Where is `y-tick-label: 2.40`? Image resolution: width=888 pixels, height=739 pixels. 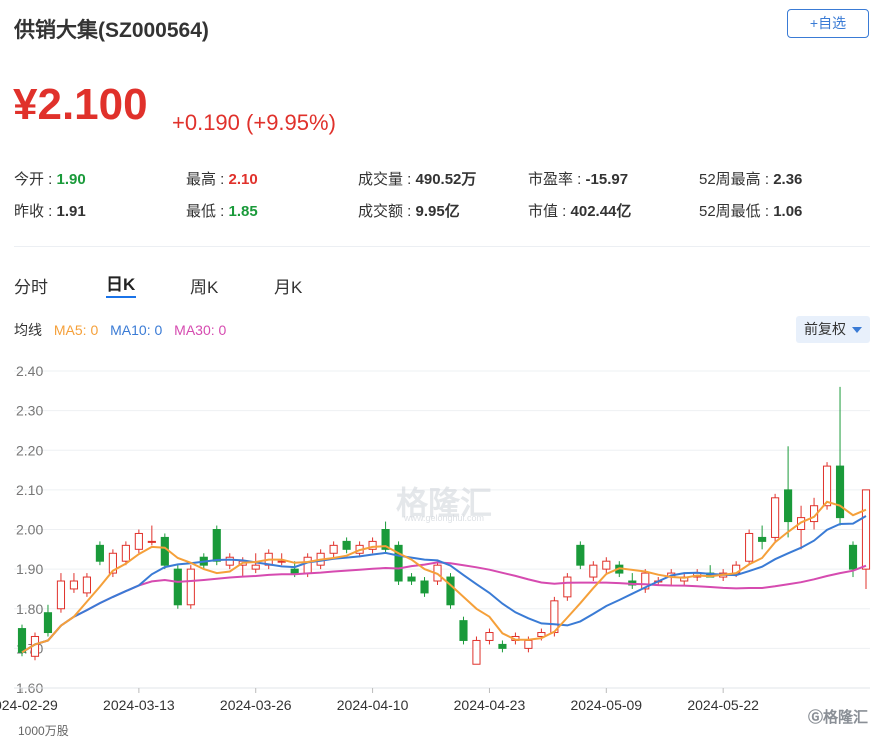
y-tick-label: 2.40 is located at coordinates (29, 371).